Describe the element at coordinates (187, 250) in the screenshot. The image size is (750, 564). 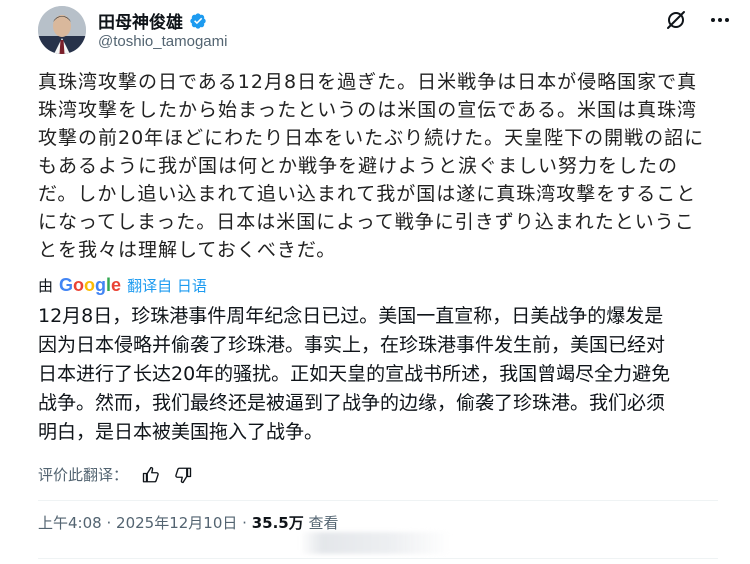
I see `tweet-line: とを我々は理解しておくべきだ。` at that location.